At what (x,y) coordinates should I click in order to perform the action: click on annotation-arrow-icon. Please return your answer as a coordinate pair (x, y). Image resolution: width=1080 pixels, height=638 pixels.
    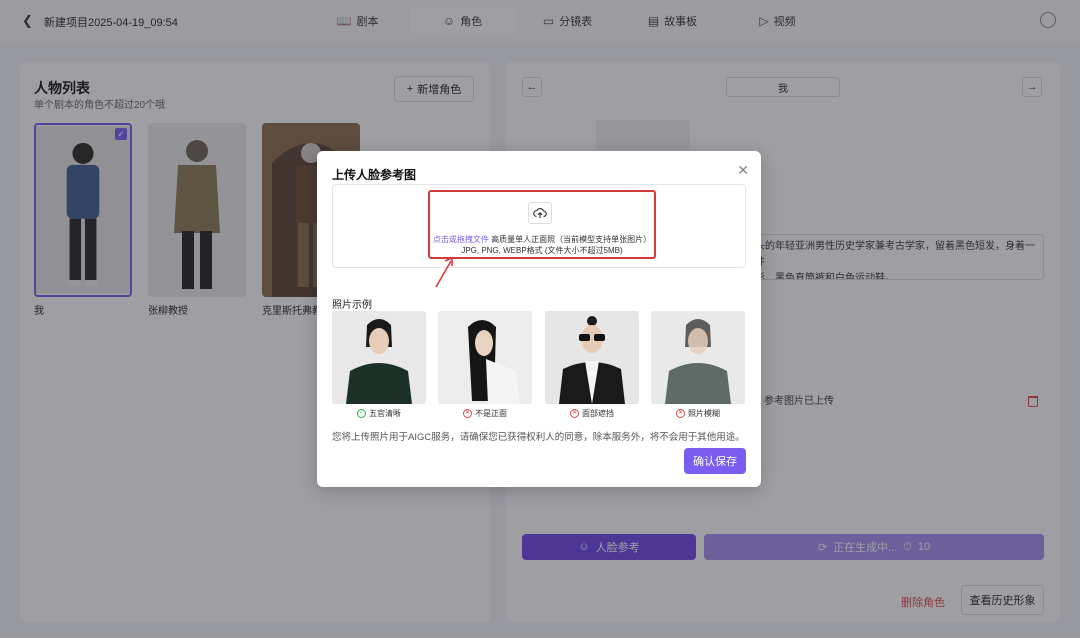
    Looking at the image, I should click on (444, 272).